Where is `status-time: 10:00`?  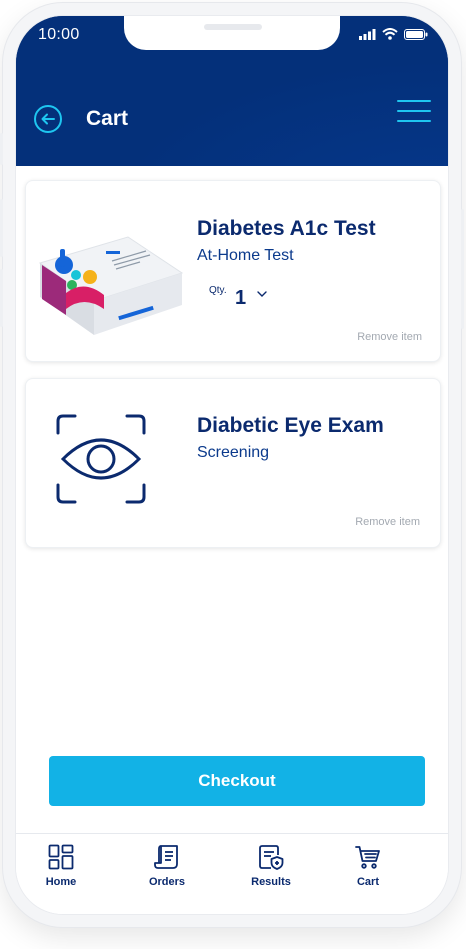 status-time: 10:00 is located at coordinates (59, 34).